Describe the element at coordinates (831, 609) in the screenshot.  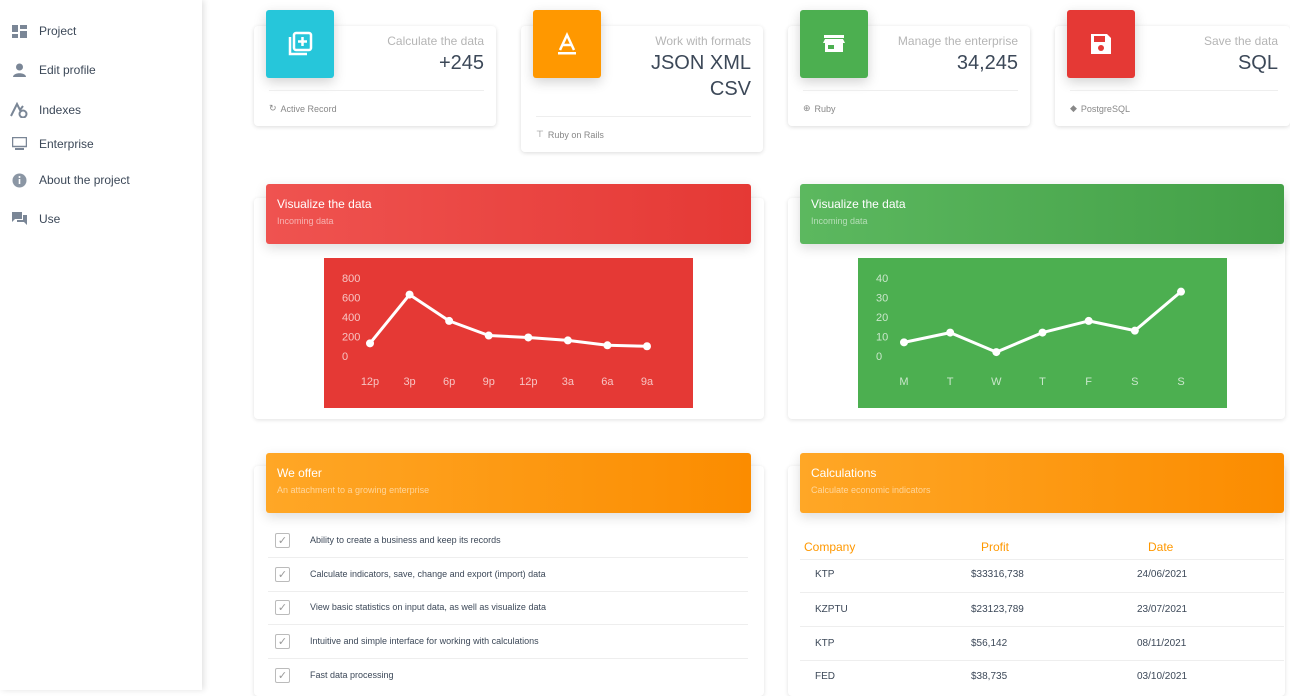
I see `table-cell-company: KZPTU` at that location.